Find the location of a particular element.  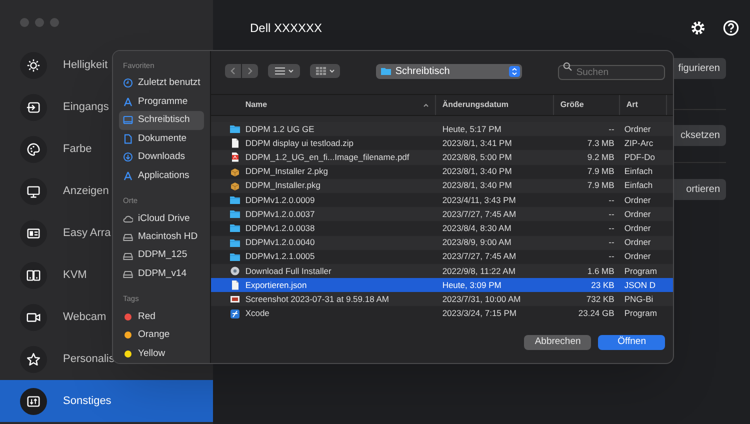

grid-icon is located at coordinates (321, 71).